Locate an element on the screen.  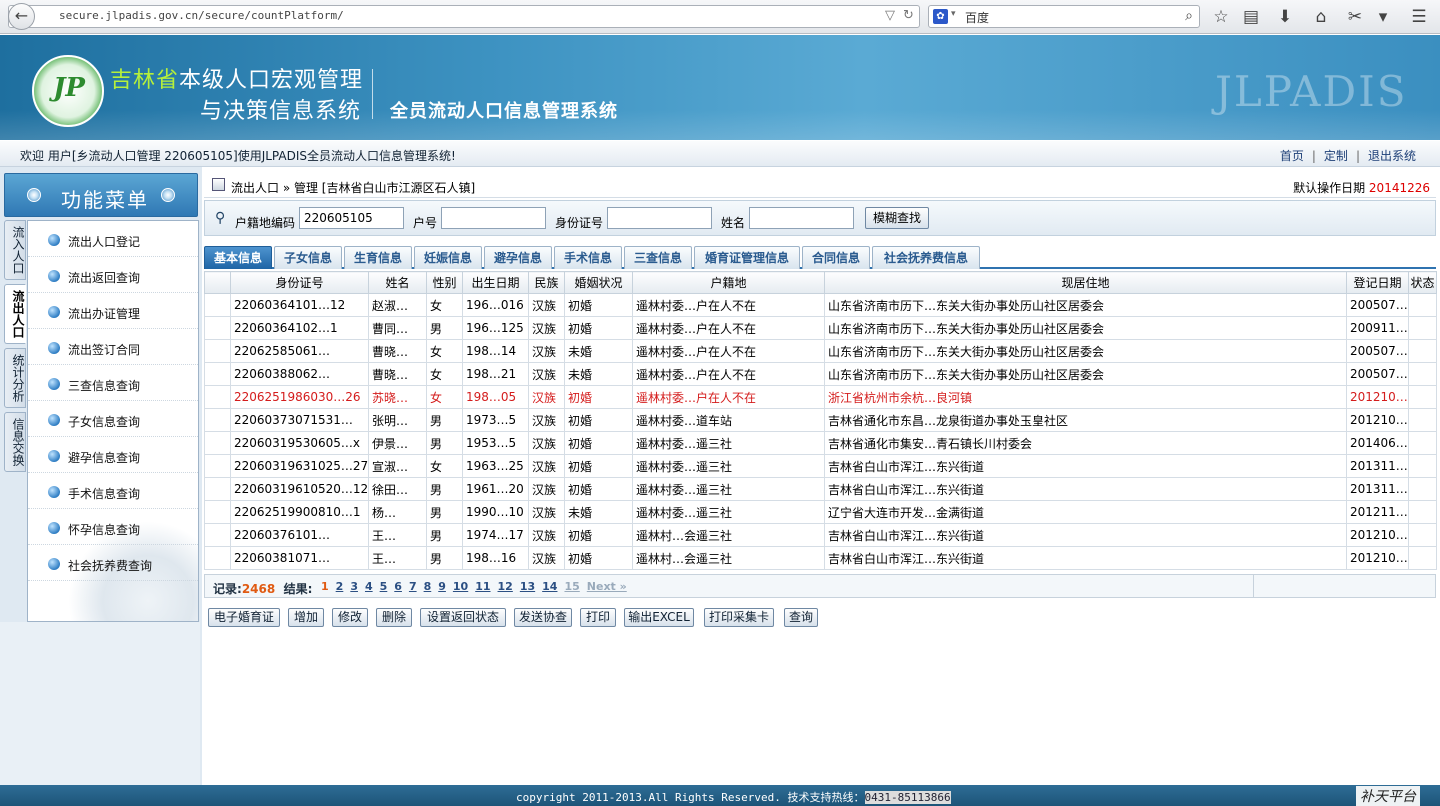
customize-link: 定制 is located at coordinates (1336, 156).